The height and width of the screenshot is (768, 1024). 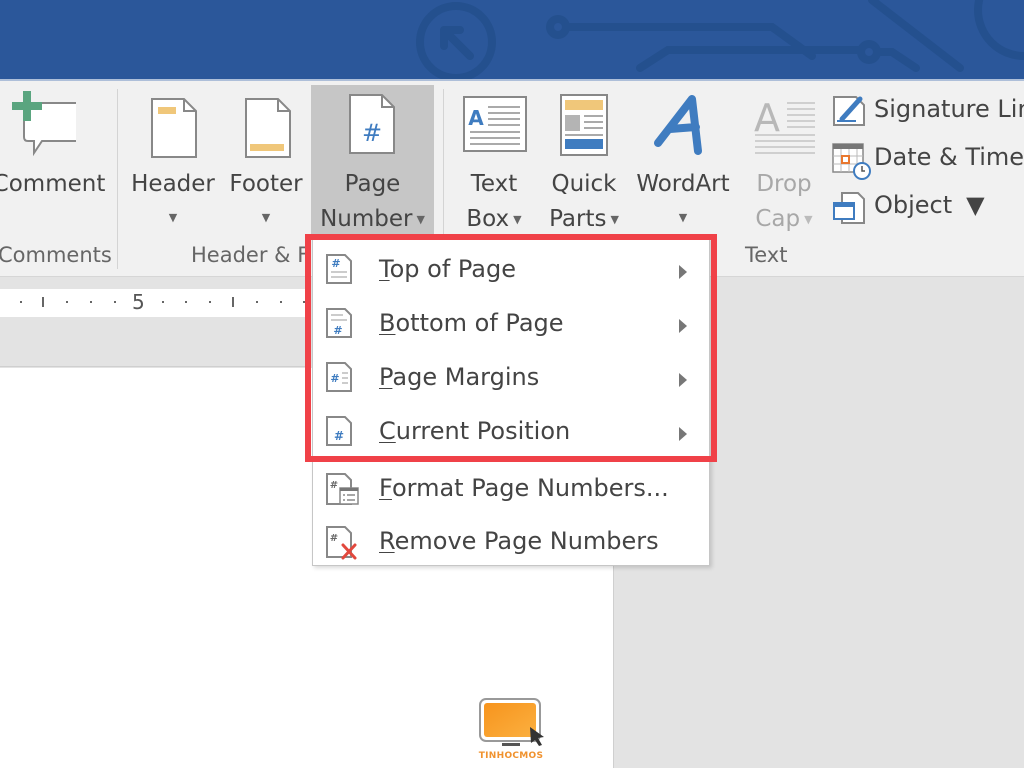 What do you see at coordinates (268, 128) in the screenshot?
I see `footer-icon` at bounding box center [268, 128].